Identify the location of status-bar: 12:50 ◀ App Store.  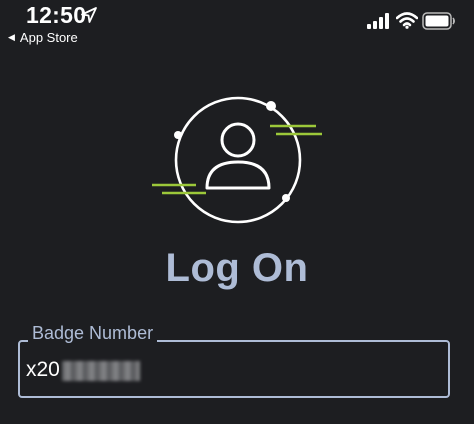
(237, 26).